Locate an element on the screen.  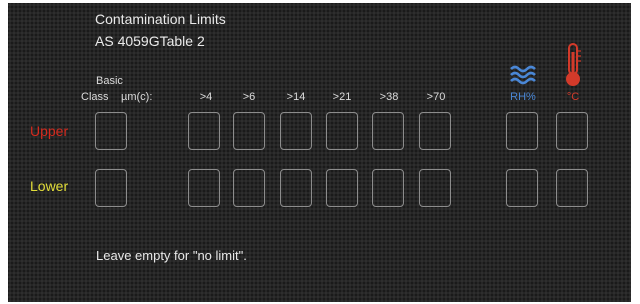
lower-size-6-field is located at coordinates (249, 188).